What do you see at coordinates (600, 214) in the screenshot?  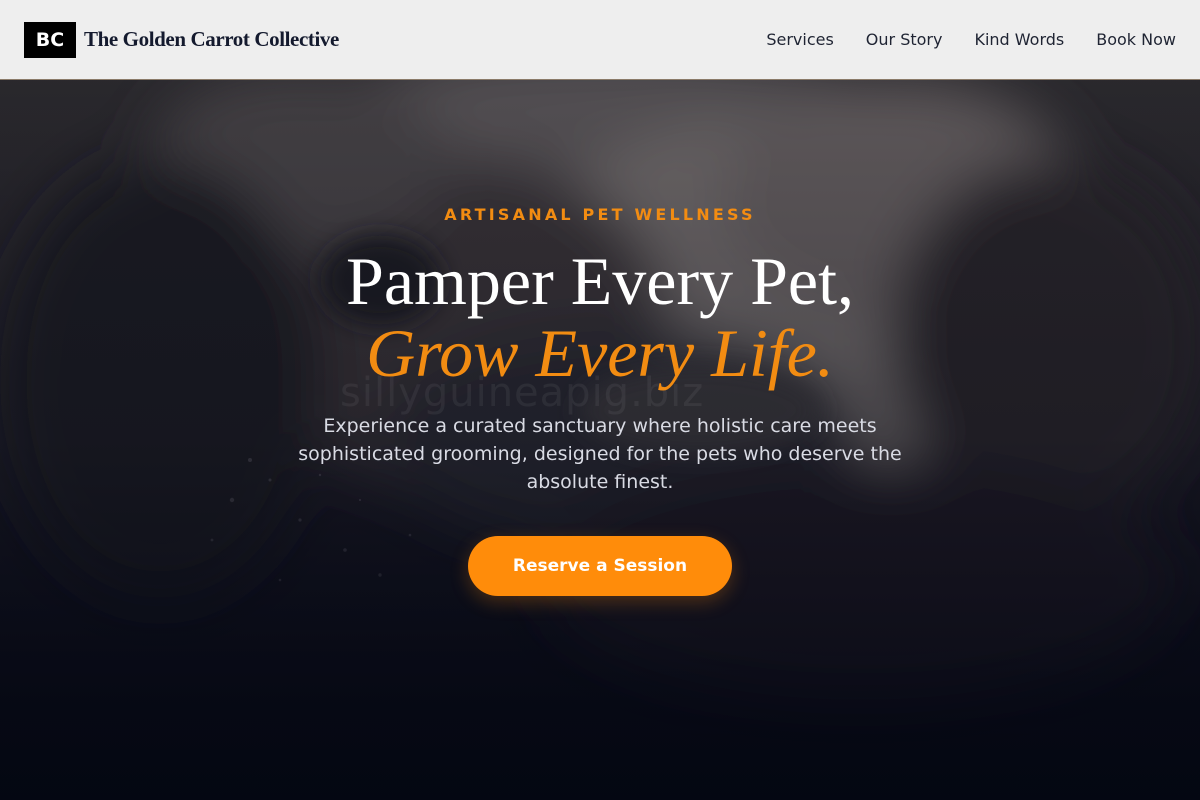 I see `hero-eyebrow: ARTISANAL PET WELLNESS` at bounding box center [600, 214].